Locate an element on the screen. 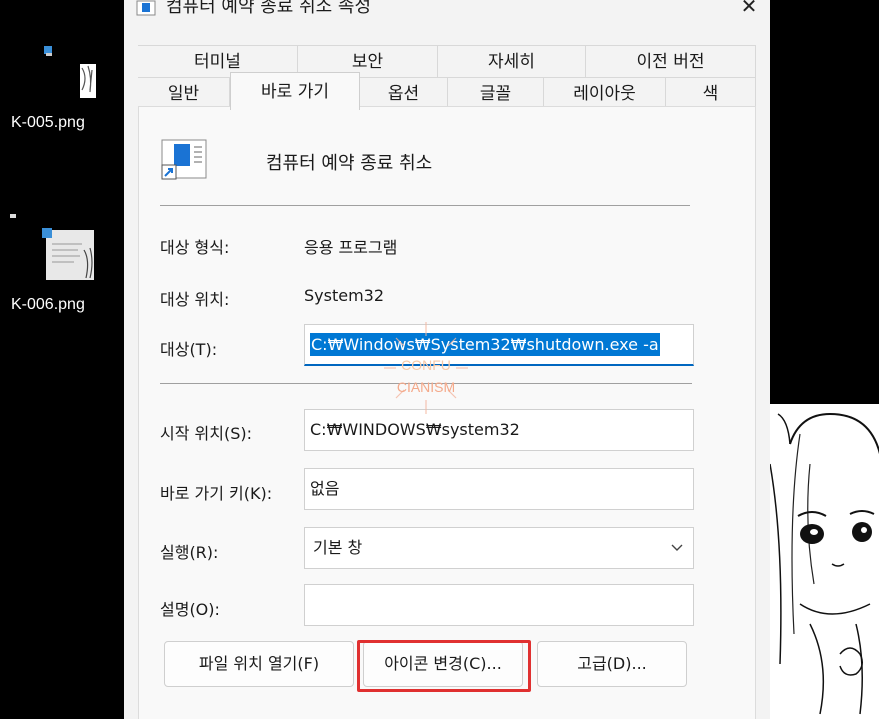  run-select: 기본 창 is located at coordinates (499, 548).